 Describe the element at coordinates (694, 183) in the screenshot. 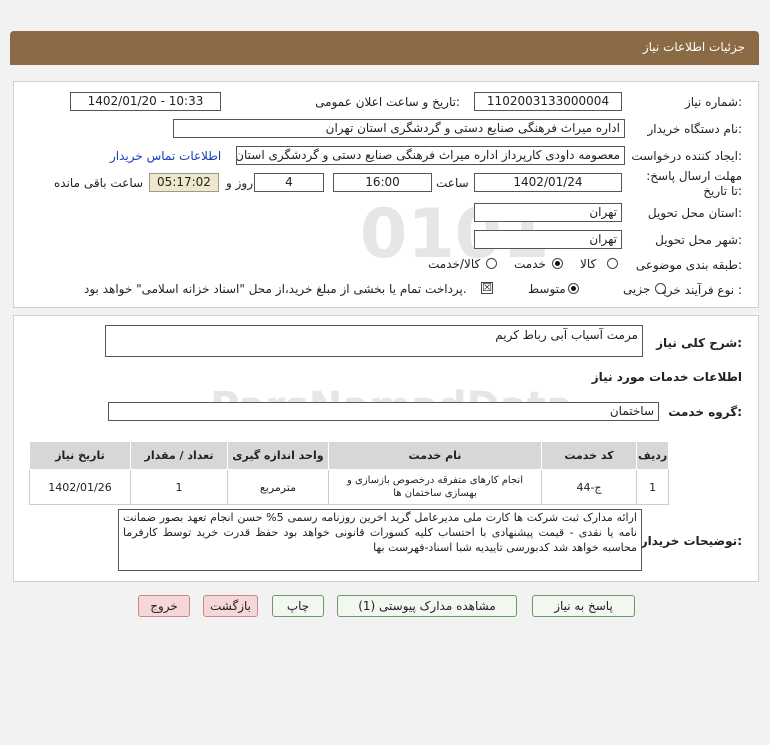

I see `deadline-label: مهلت ارسال پاسخ: تا تاریخ:` at that location.